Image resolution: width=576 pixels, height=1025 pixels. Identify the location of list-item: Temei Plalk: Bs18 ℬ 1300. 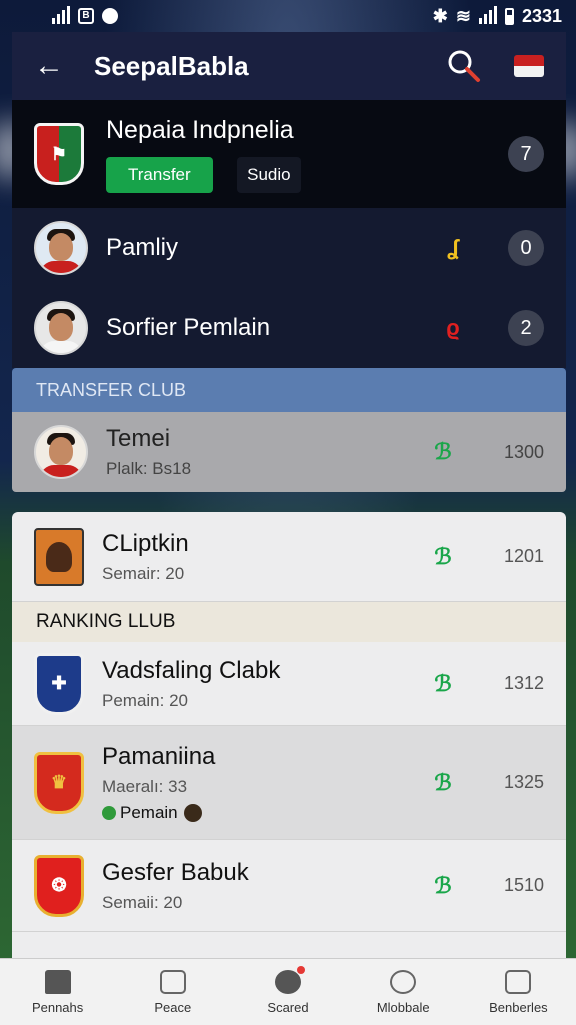
(289, 452).